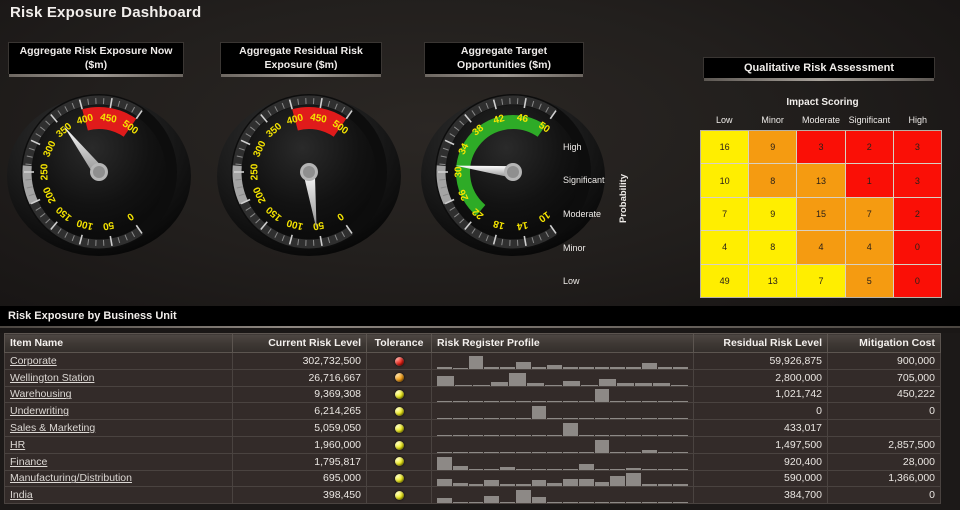 The height and width of the screenshot is (510, 960). Describe the element at coordinates (21, 495) in the screenshot. I see `item-name-link: India` at that location.